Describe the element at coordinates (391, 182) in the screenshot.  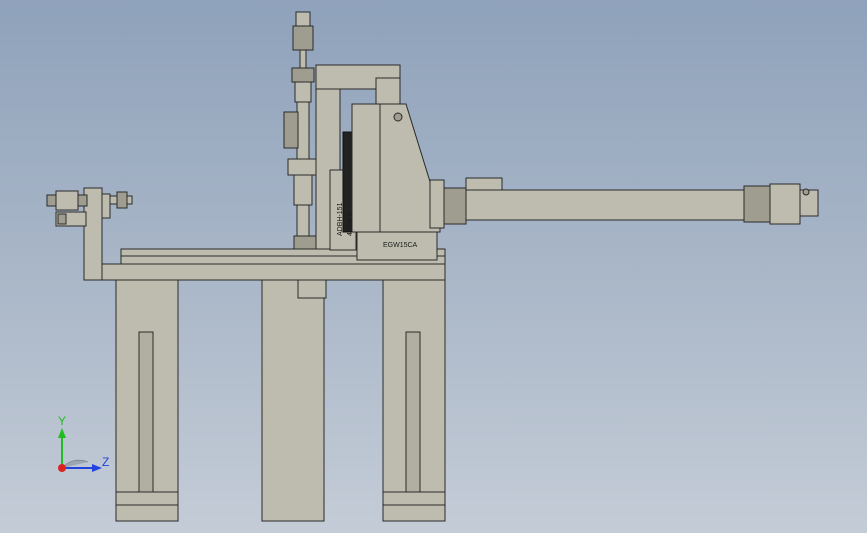
I see `slide-block` at that location.